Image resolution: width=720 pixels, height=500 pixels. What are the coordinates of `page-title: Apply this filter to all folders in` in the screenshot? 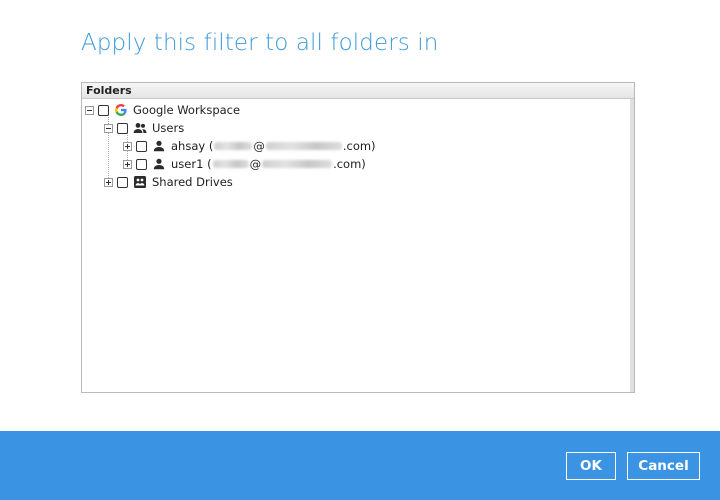 It's located at (260, 43).